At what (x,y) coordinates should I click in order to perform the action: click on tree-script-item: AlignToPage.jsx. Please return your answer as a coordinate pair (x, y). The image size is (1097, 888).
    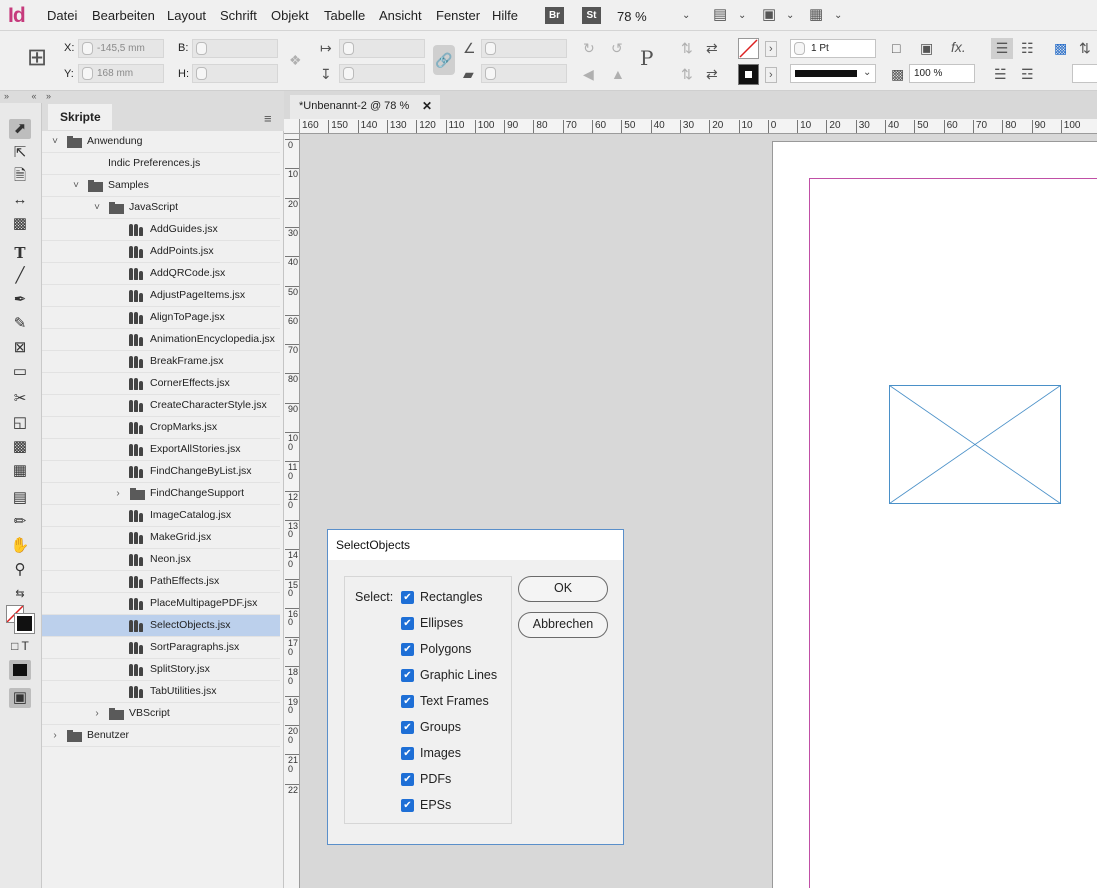
    Looking at the image, I should click on (161, 318).